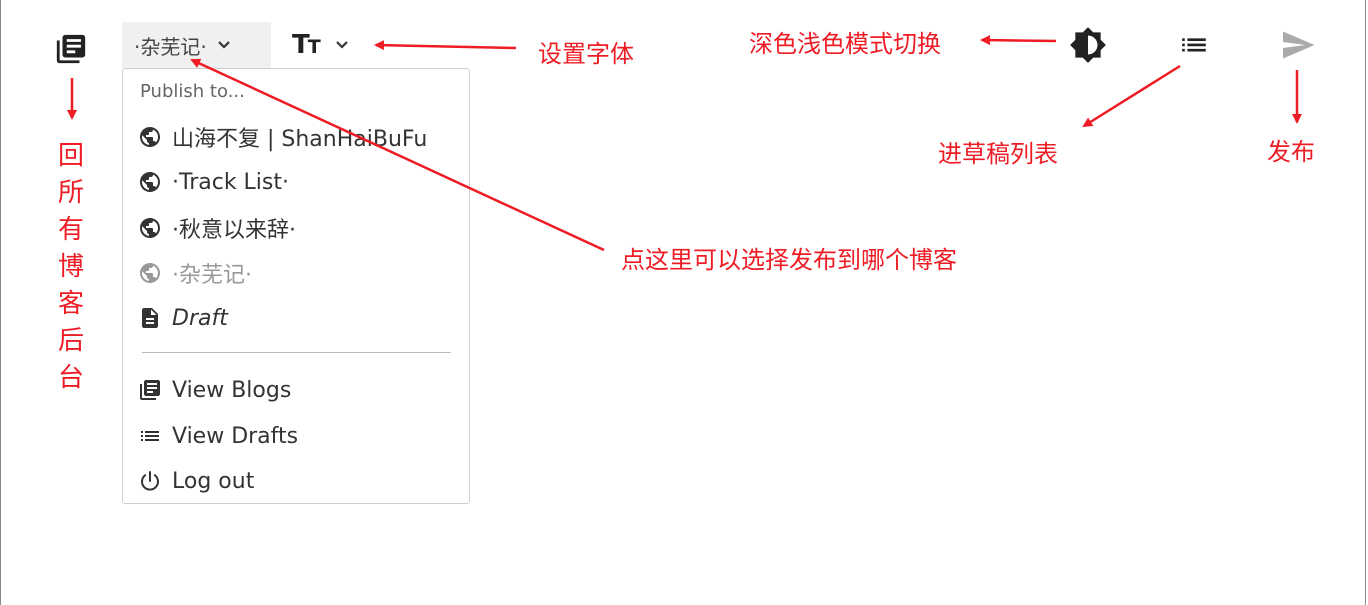 Image resolution: width=1368 pixels, height=605 pixels. Describe the element at coordinates (586, 54) in the screenshot. I see `annotation-set-font: 设置字体` at that location.